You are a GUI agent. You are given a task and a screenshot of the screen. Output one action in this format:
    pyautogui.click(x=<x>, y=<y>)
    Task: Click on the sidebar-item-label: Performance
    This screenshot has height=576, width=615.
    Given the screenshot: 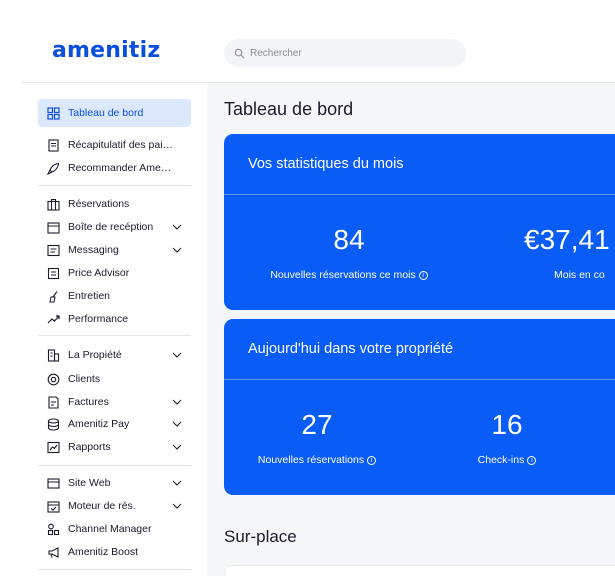 What is the action you would take?
    pyautogui.click(x=98, y=319)
    